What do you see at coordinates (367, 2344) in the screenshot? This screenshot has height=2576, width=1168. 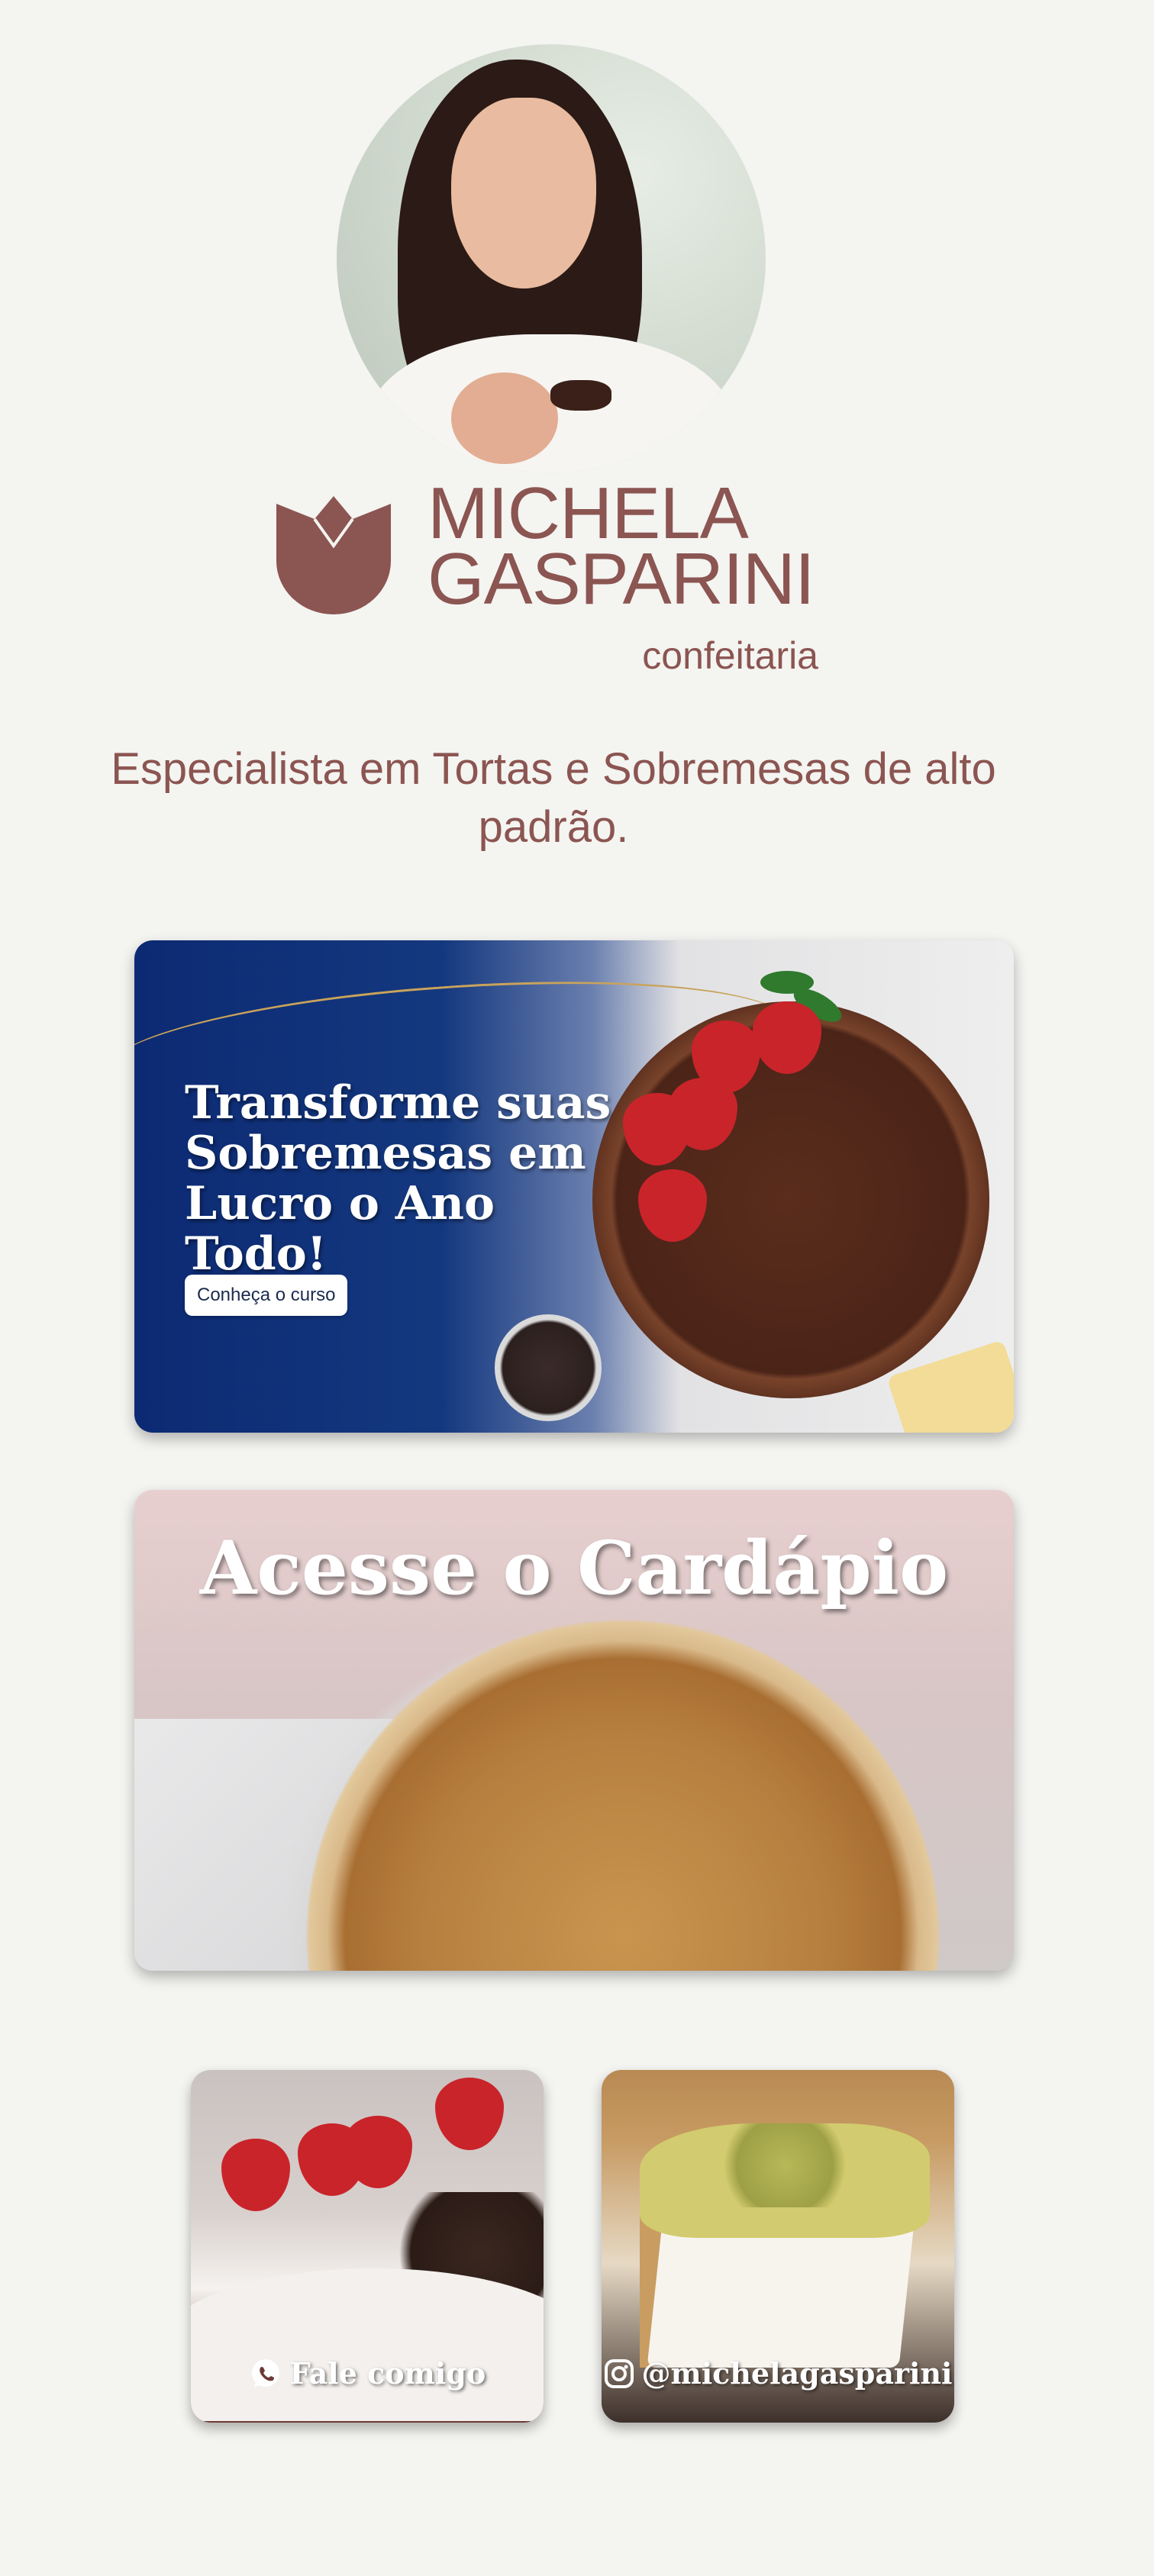 I see `cream-cake-image` at bounding box center [367, 2344].